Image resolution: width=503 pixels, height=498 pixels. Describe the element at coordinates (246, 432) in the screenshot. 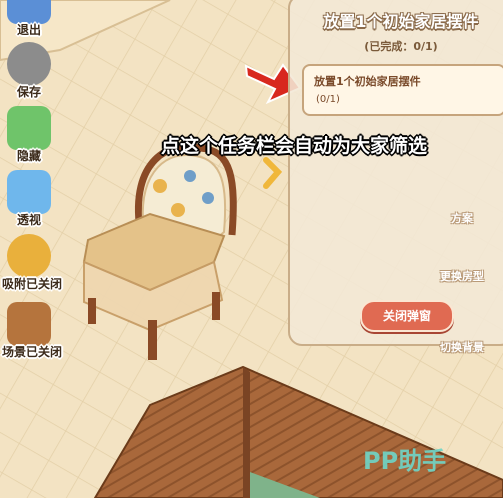

I see `wooden-ledge` at that location.